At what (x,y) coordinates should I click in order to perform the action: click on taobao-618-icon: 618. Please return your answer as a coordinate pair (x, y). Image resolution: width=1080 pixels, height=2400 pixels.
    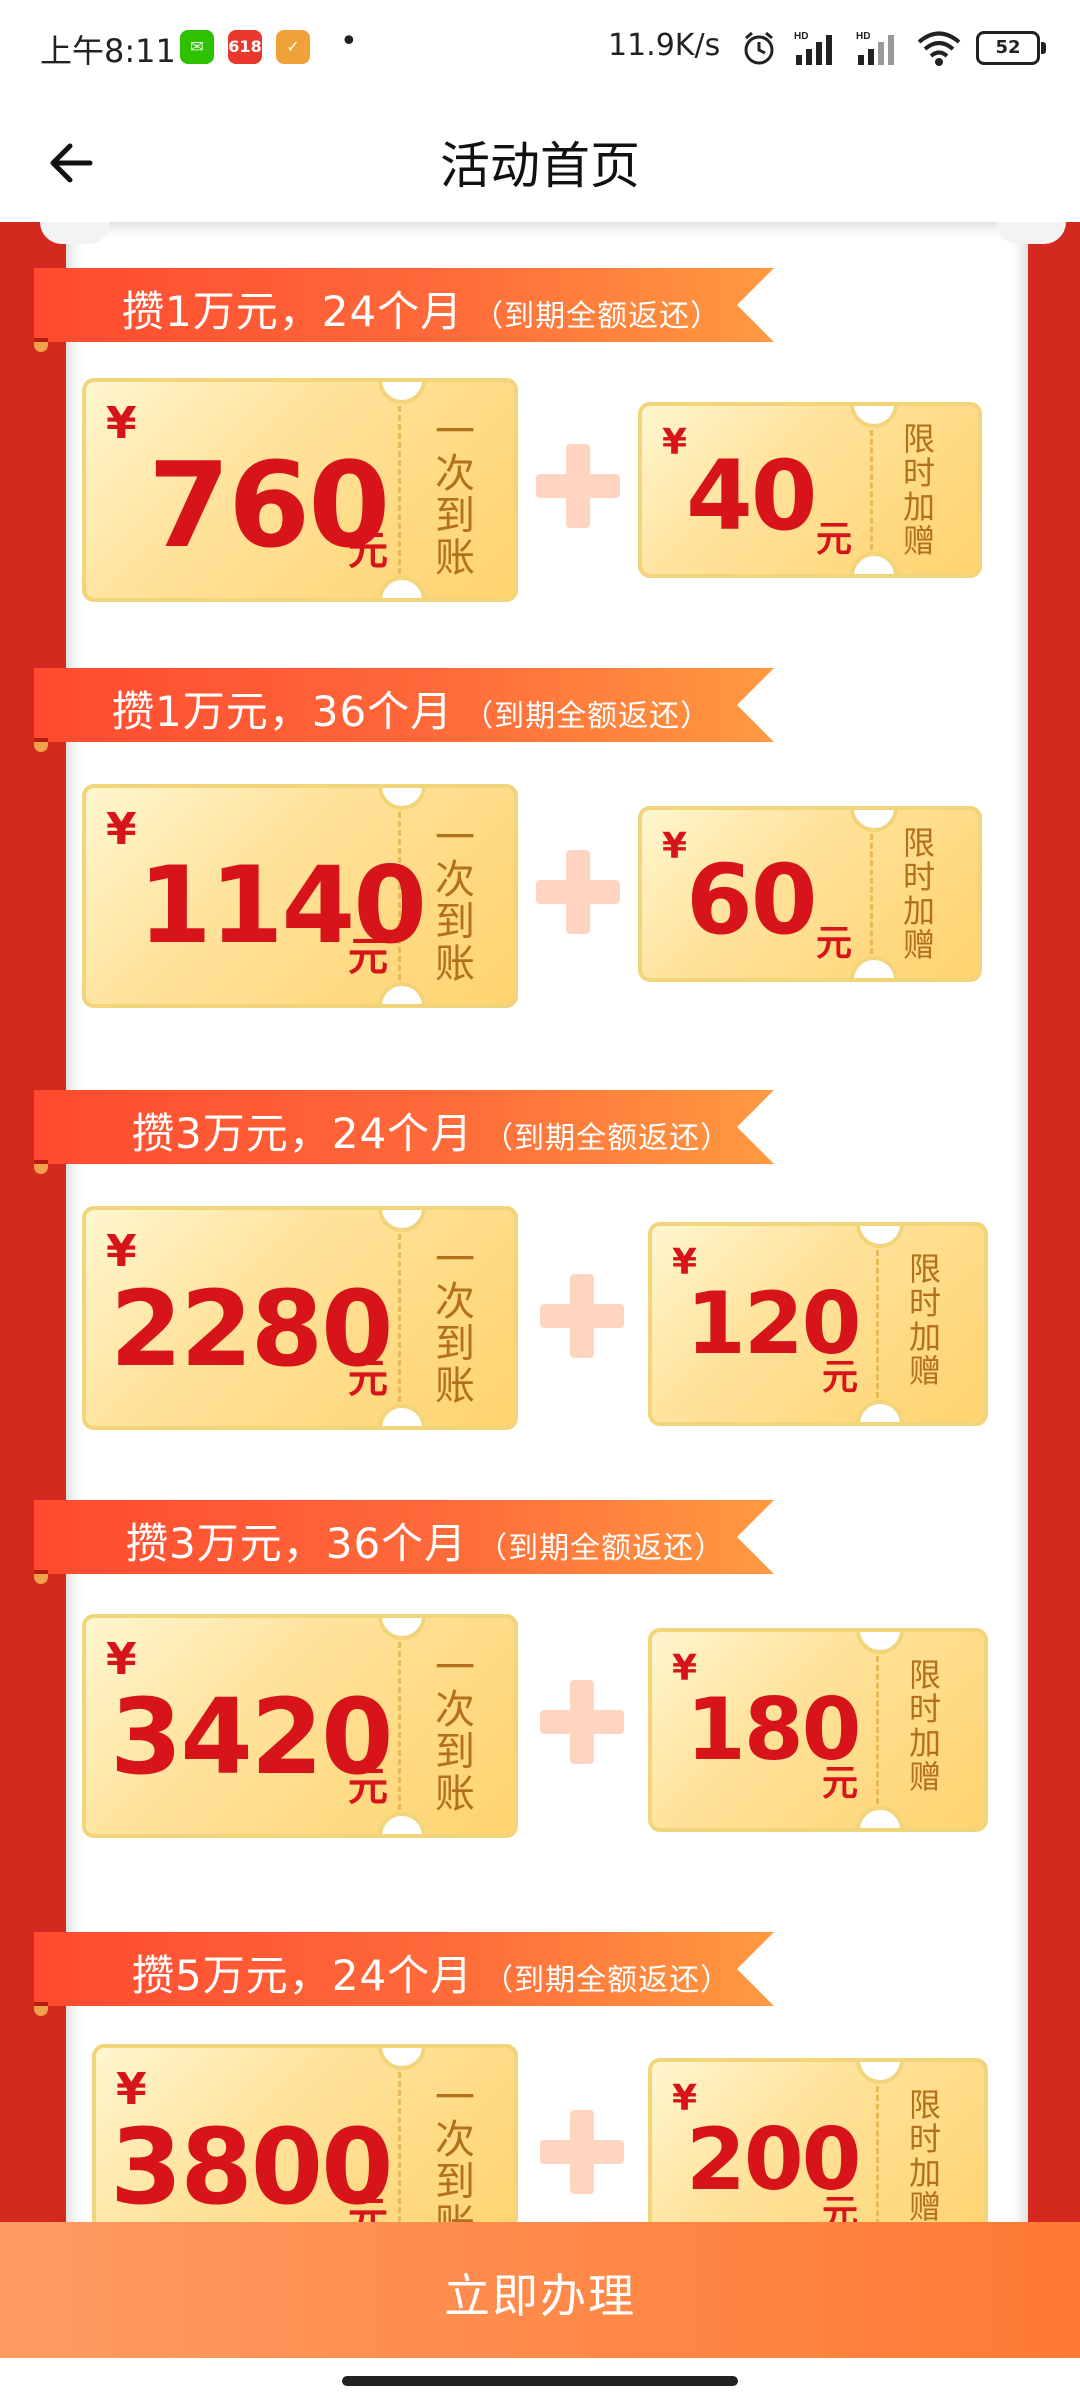
    Looking at the image, I should click on (245, 47).